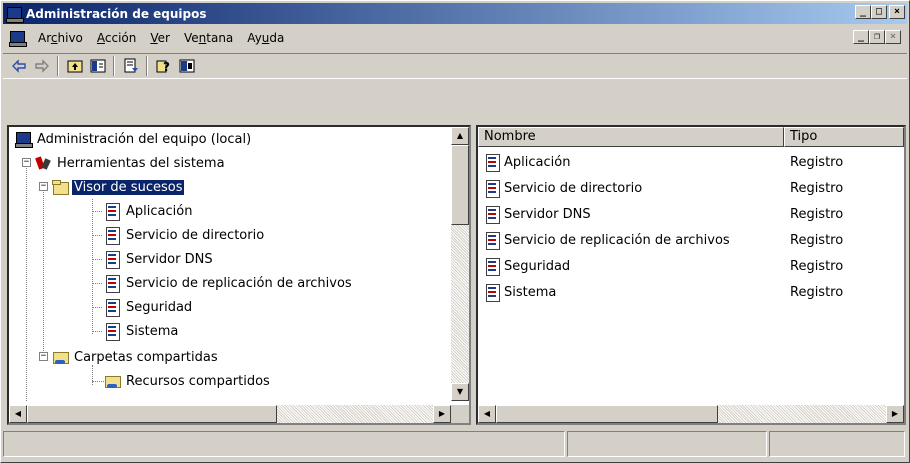  Describe the element at coordinates (547, 214) in the screenshot. I see `list-item-name: Servidor DNS` at that location.